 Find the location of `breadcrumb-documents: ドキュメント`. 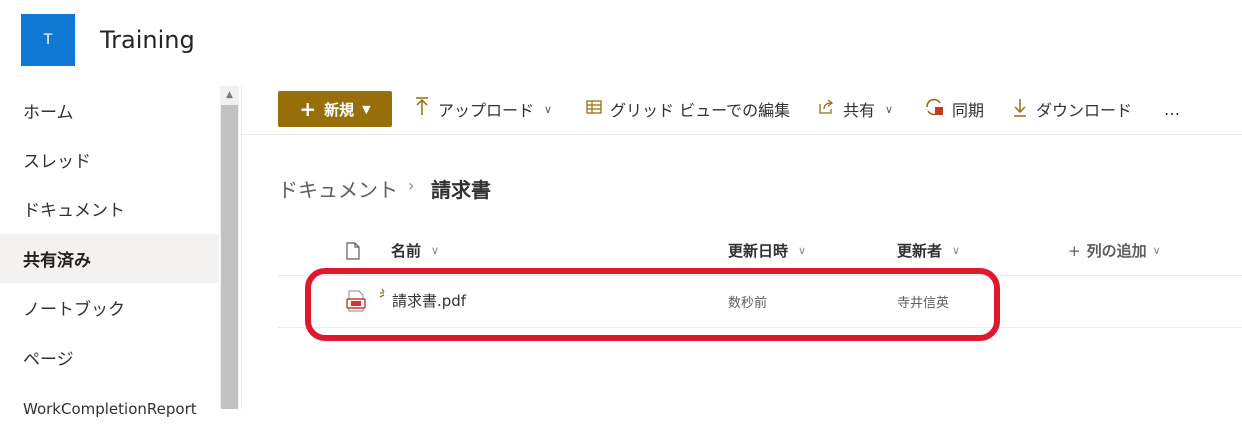

breadcrumb-documents: ドキュメント is located at coordinates (338, 188).